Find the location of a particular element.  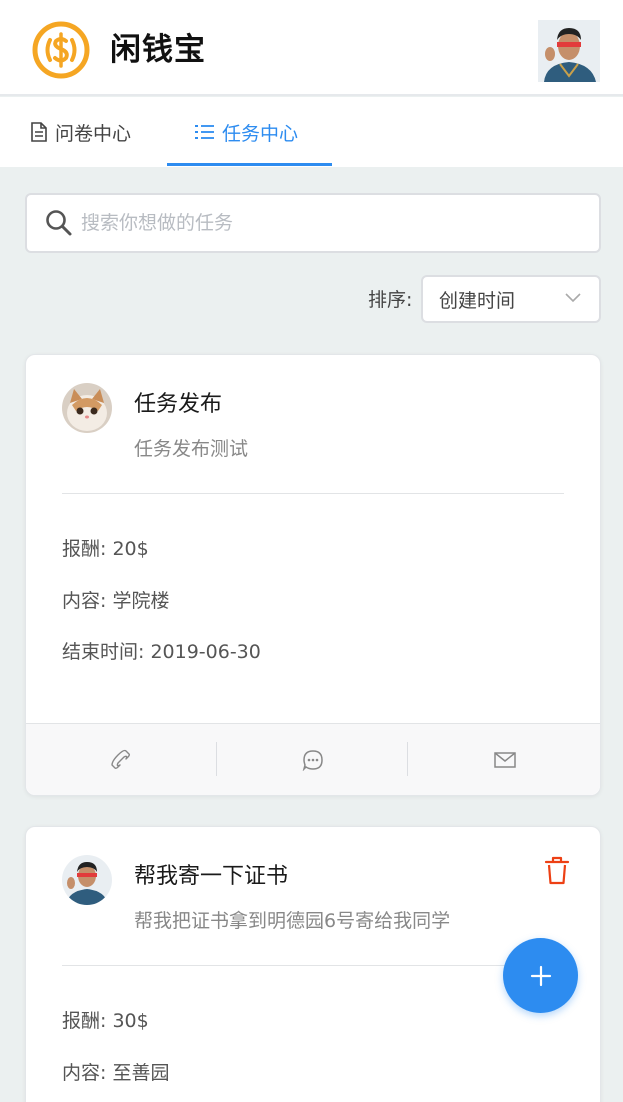

mail-icon is located at coordinates (504, 760).